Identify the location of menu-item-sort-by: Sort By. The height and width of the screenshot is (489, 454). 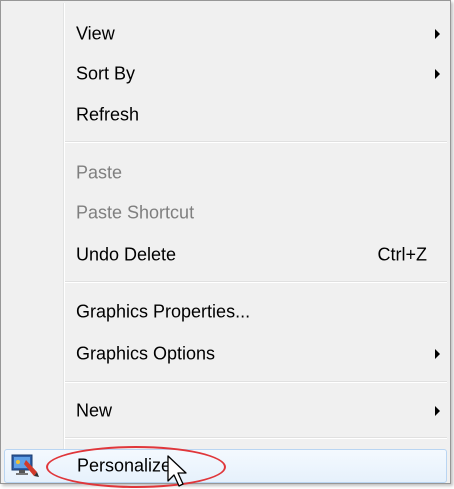
(225, 74).